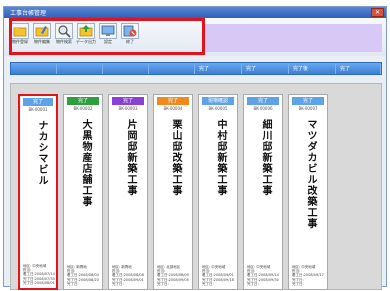 The width and height of the screenshot is (390, 291). I want to click on tab-7: 完了後, so click(312, 69).